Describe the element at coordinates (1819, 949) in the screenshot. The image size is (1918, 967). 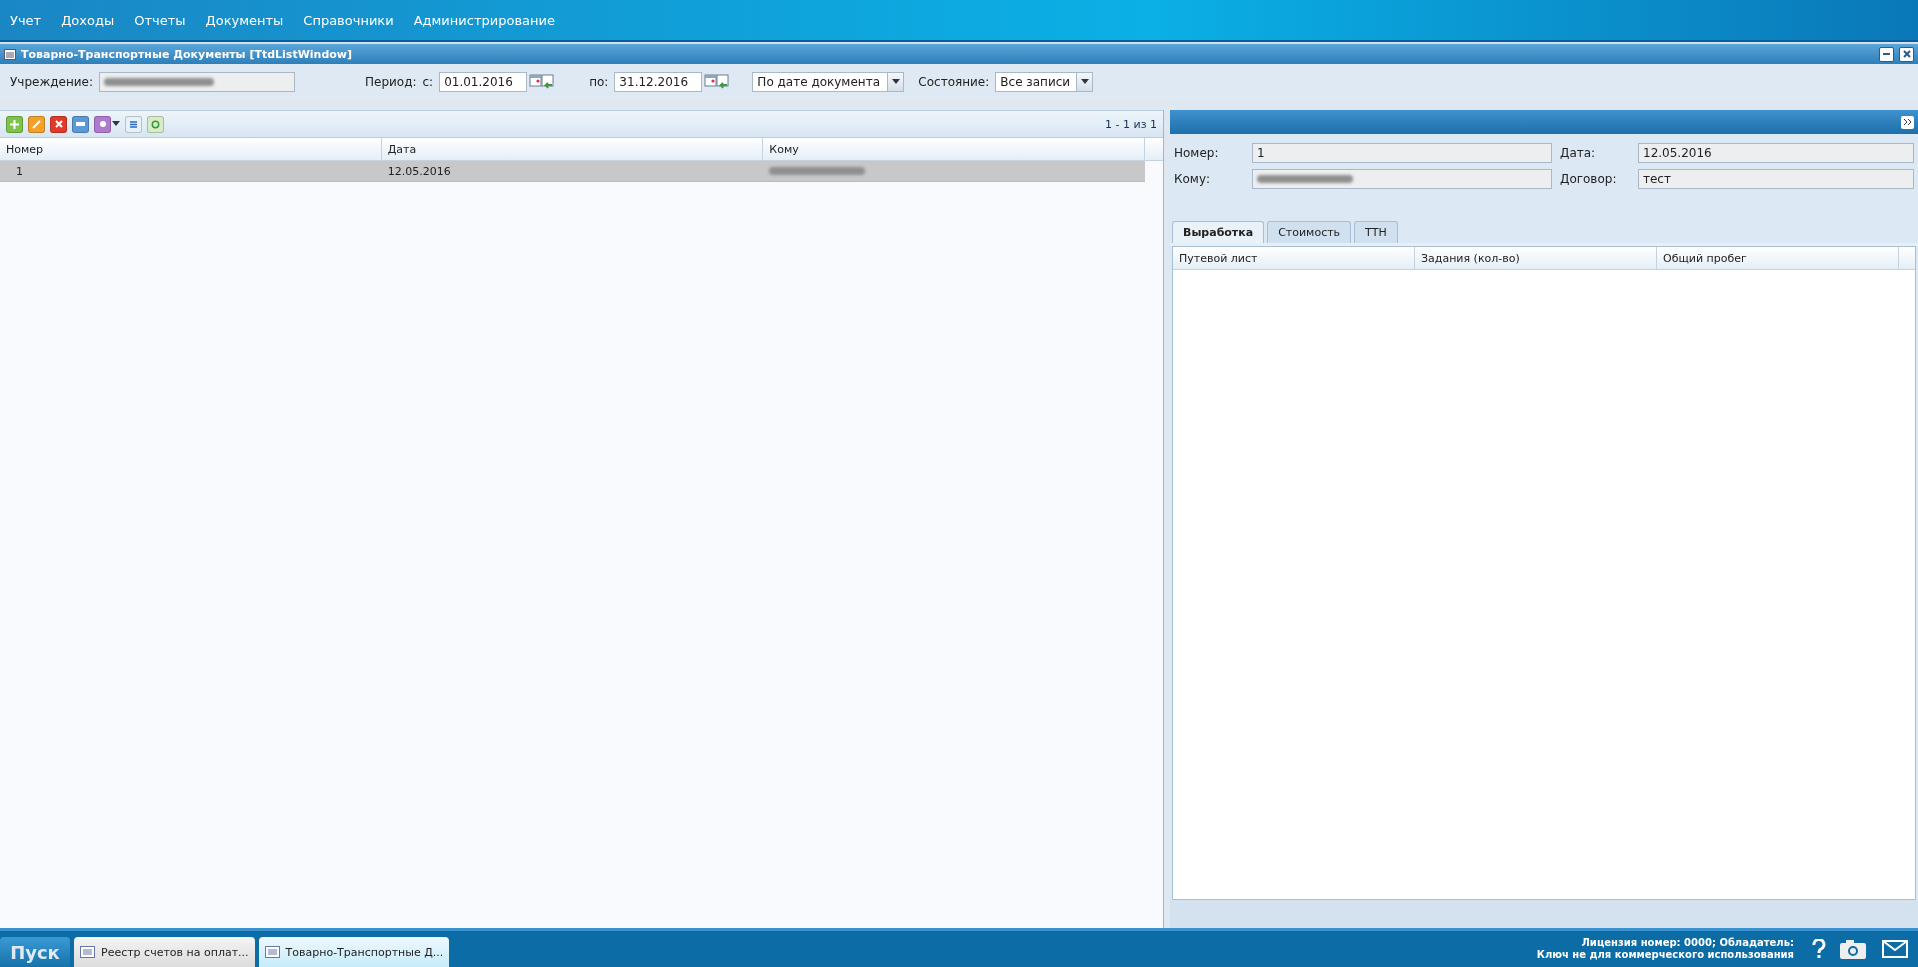
I see `help-icon` at that location.